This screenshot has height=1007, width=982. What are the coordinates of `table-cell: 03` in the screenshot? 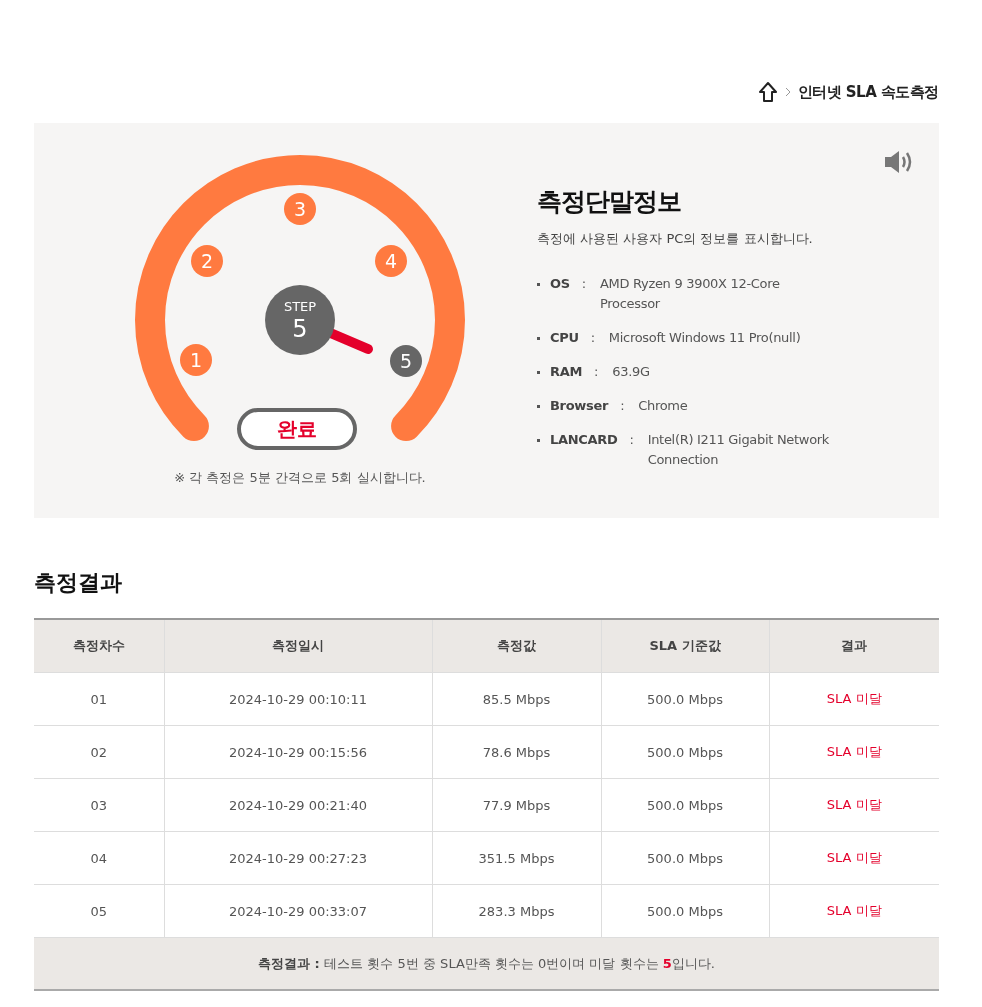 It's located at (99, 805).